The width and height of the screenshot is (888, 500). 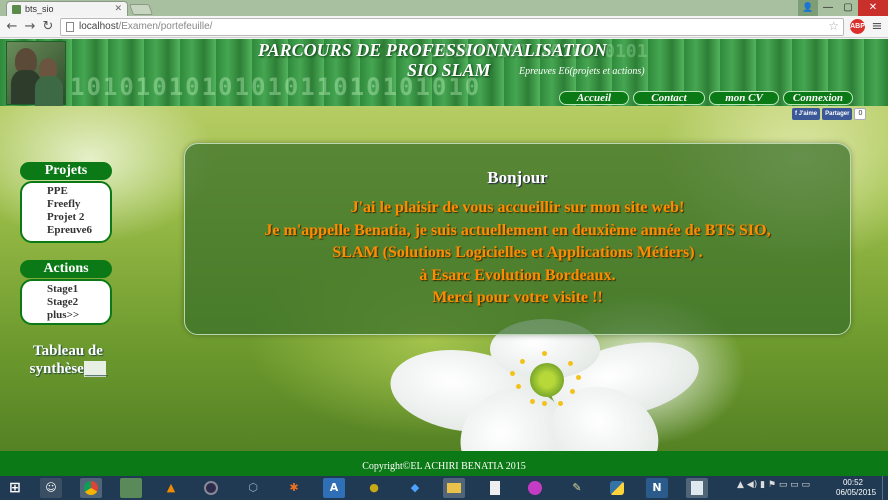 I want to click on word-app-icon: A, so click(x=334, y=488).